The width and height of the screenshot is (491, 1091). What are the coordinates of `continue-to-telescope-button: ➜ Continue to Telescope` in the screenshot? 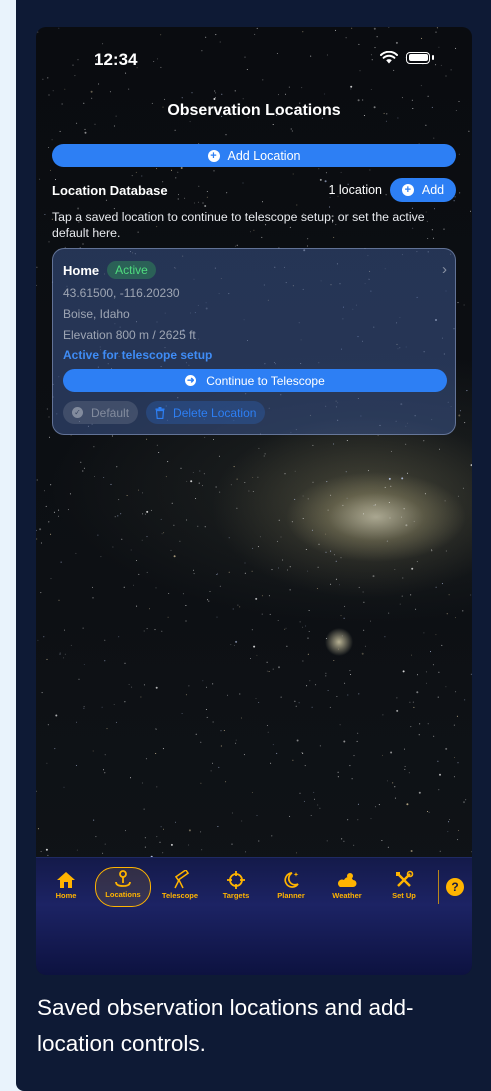 It's located at (255, 380).